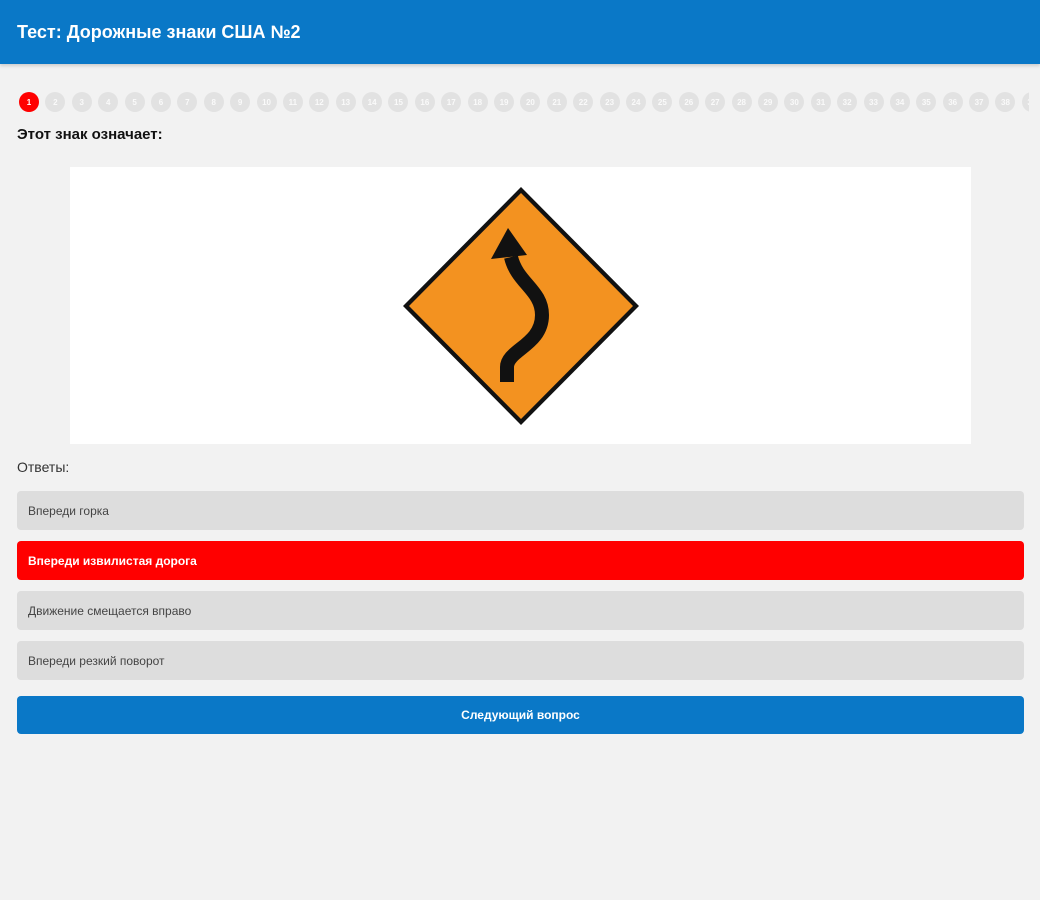 The image size is (1040, 900). What do you see at coordinates (477, 102) in the screenshot?
I see `progress-dot-18: 18` at bounding box center [477, 102].